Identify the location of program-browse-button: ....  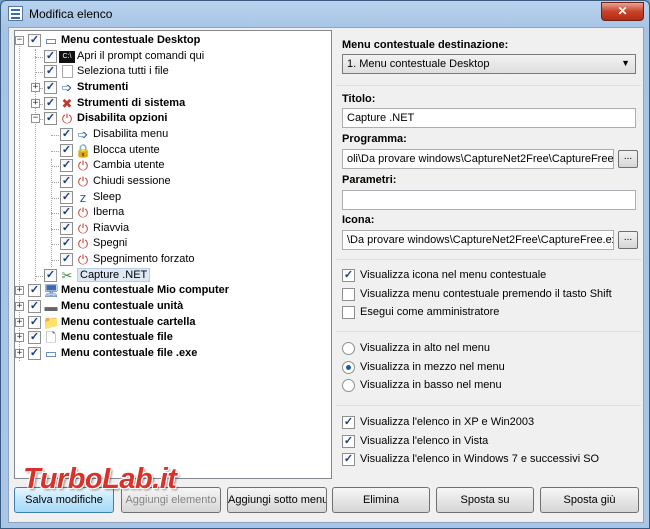
(628, 159).